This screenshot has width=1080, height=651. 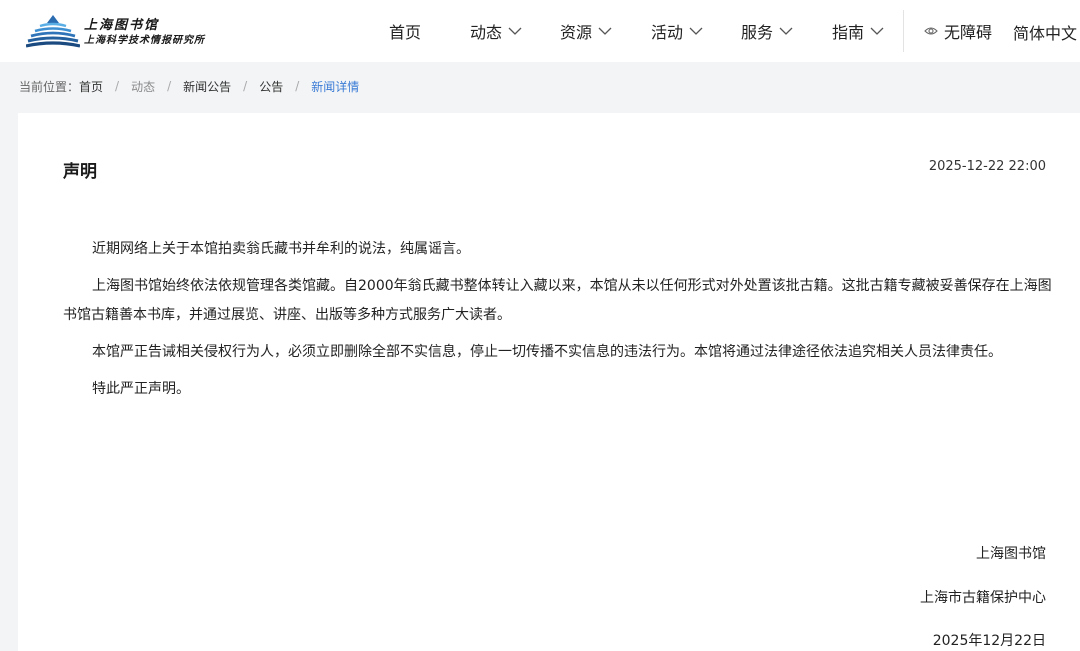 I want to click on nav-services: 服务, so click(x=767, y=31).